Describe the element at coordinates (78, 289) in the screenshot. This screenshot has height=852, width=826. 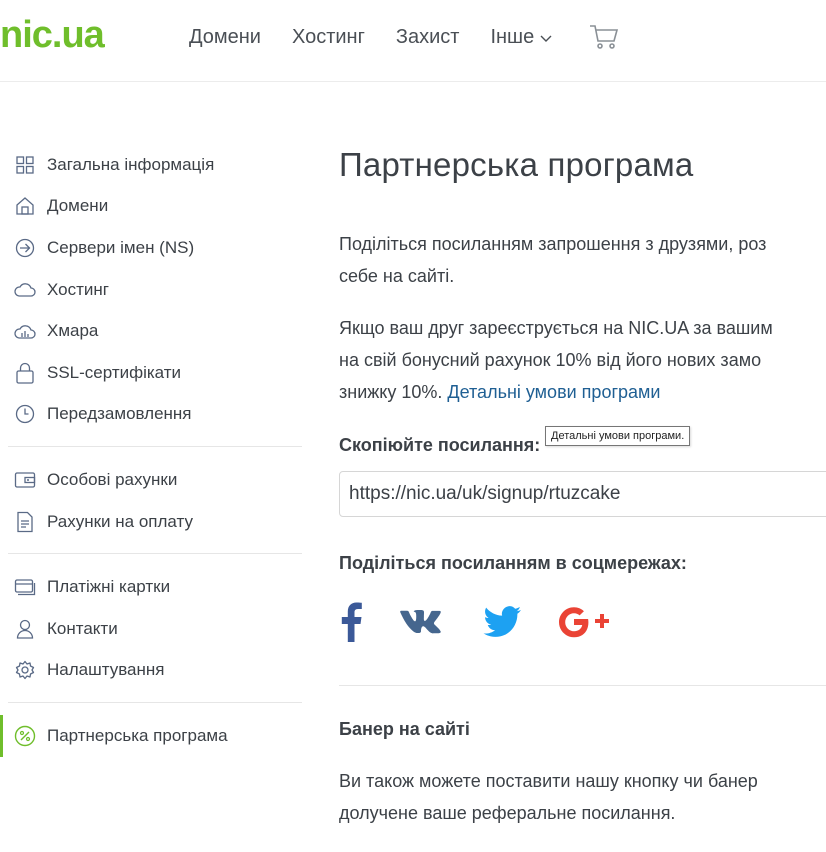
I see `sidebar-item-label: Хостинг` at that location.